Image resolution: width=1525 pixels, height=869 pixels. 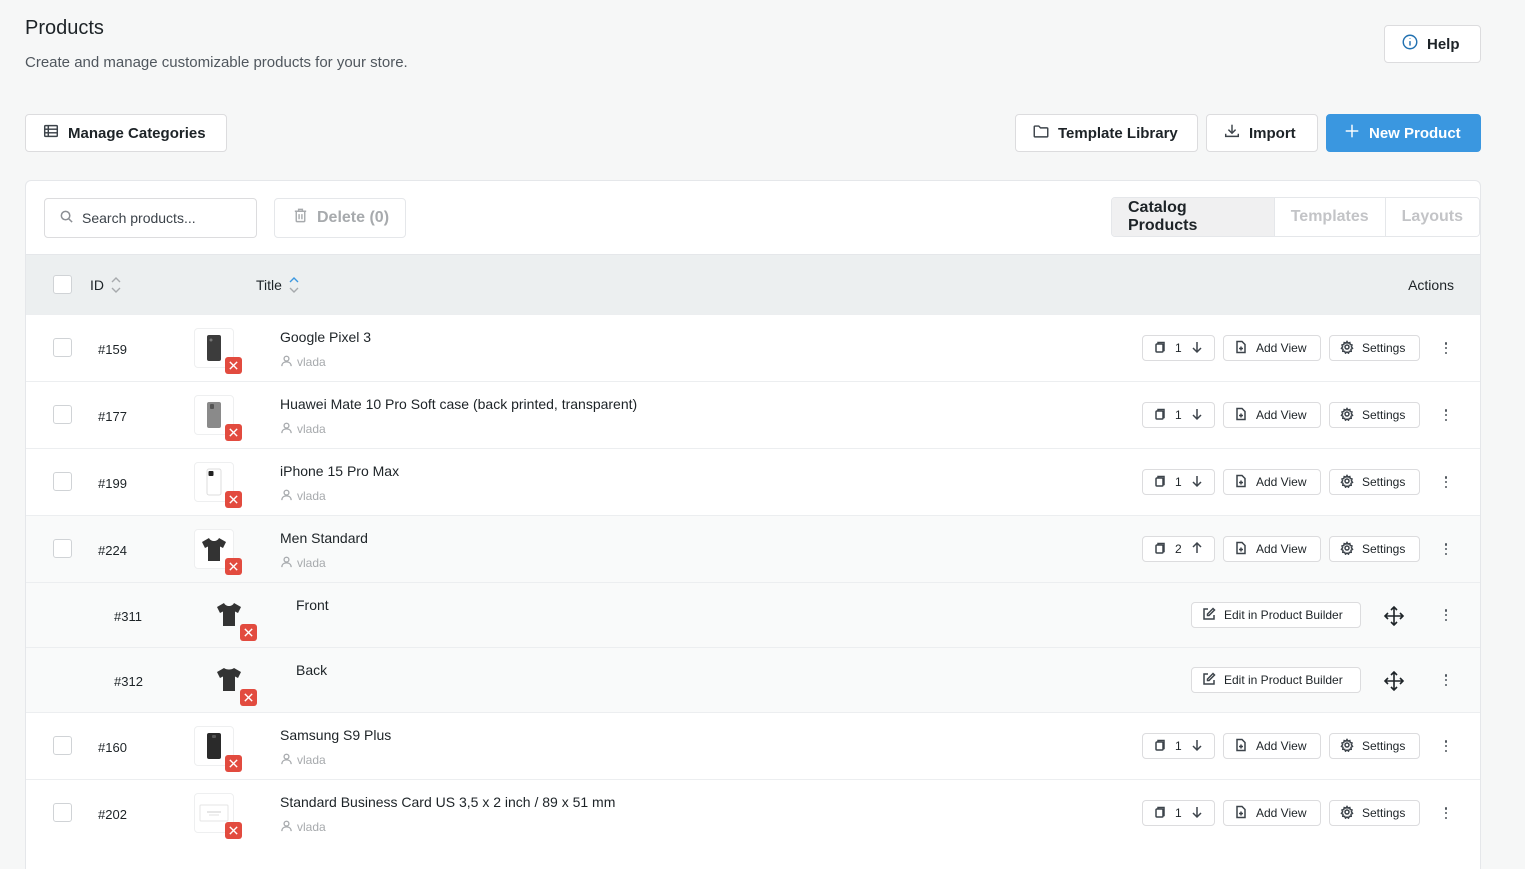 I want to click on view-title: Front, so click(x=312, y=605).